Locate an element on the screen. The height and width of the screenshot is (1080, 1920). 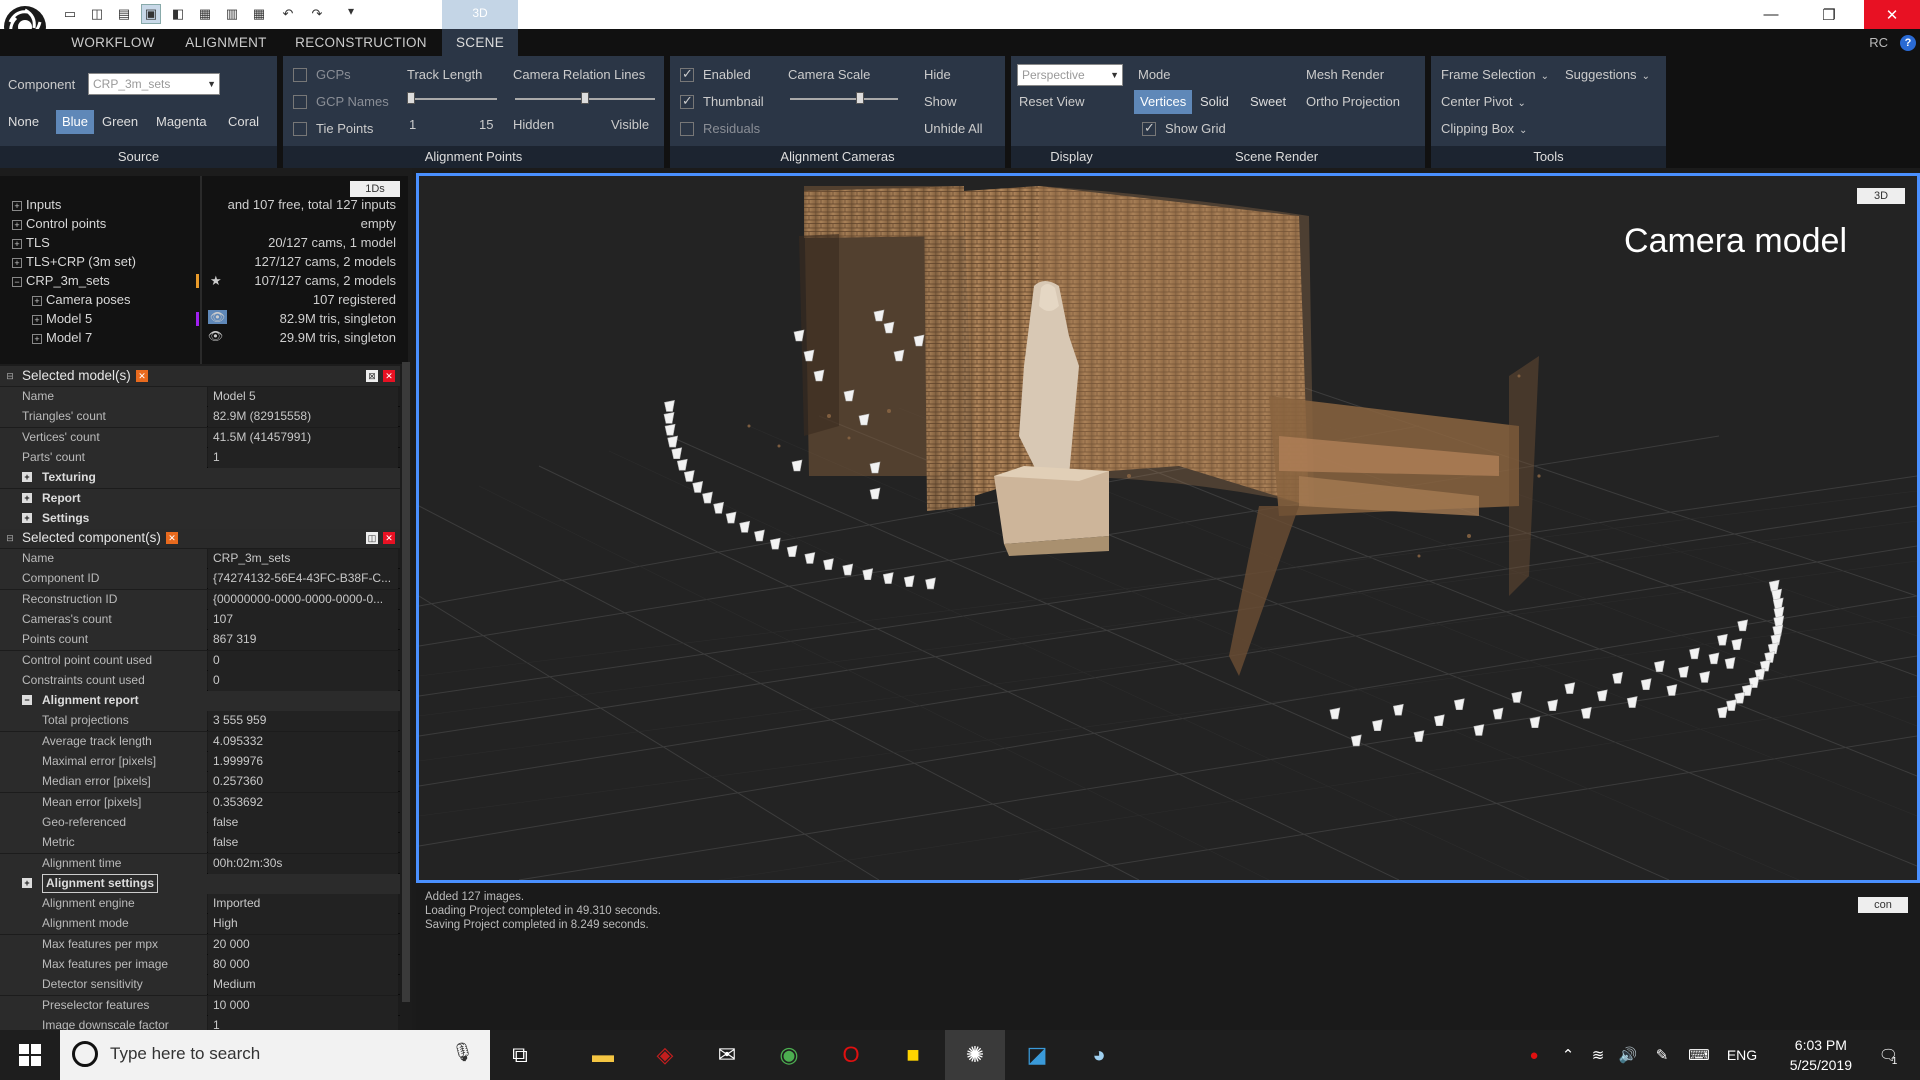
camera-scale-slider is located at coordinates (844, 99).